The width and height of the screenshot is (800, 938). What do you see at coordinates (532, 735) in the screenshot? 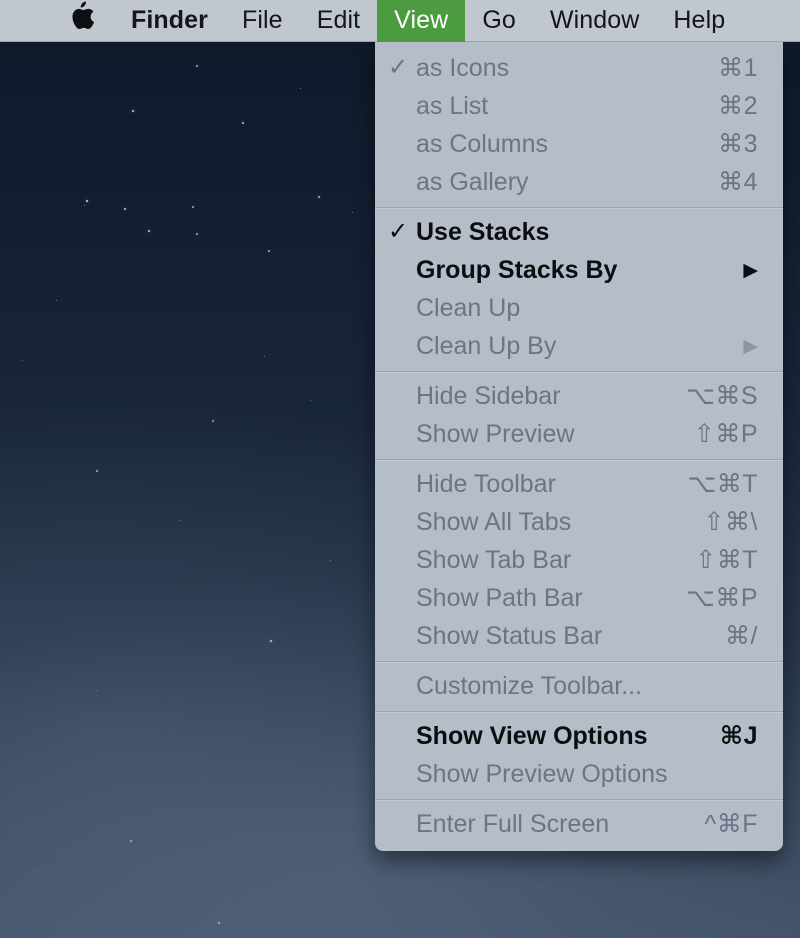
I see `menu-item-label: Show View Options` at bounding box center [532, 735].